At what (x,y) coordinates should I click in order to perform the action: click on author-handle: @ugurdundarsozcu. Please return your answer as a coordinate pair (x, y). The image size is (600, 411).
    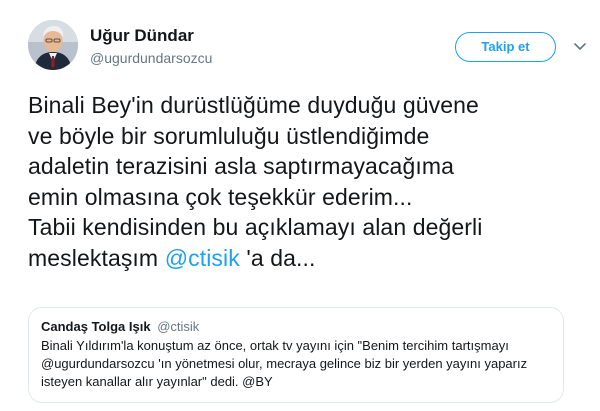
    Looking at the image, I should click on (151, 58).